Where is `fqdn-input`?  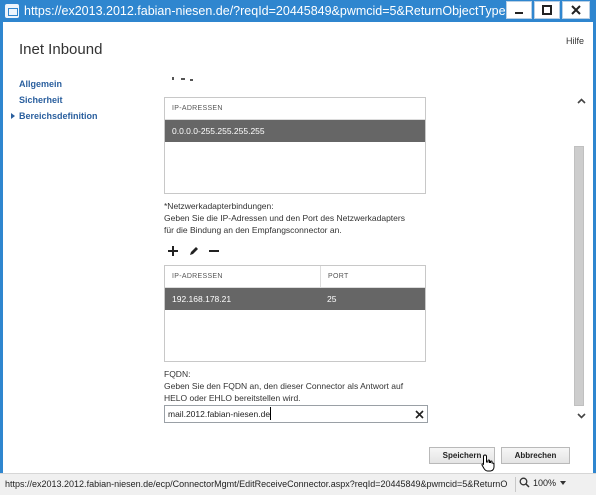
fqdn-input is located at coordinates (296, 414).